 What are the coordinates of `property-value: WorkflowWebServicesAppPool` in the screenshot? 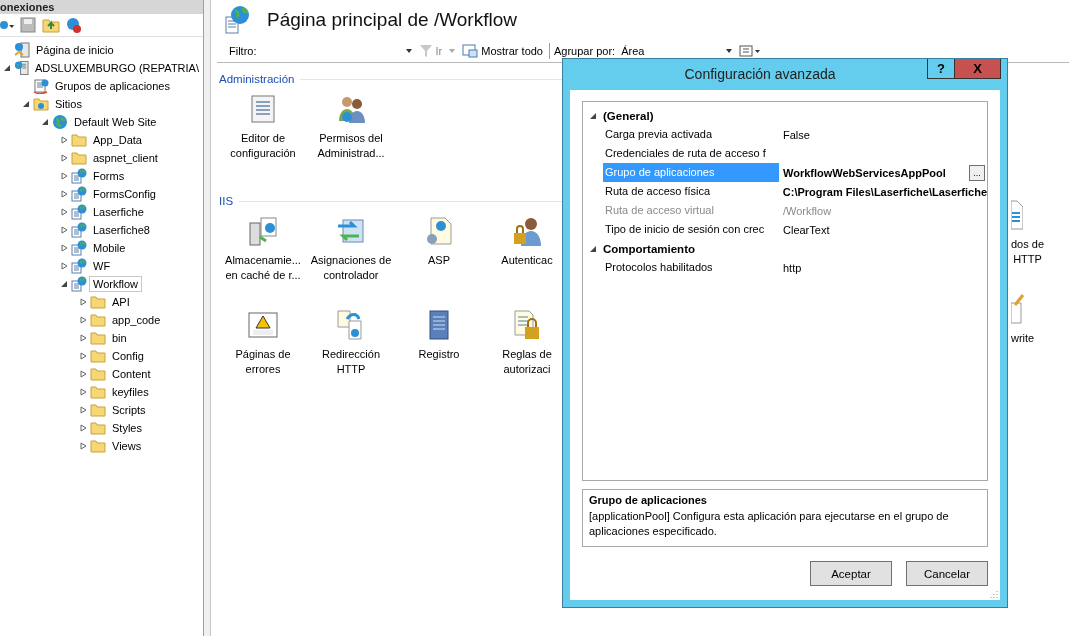 It's located at (864, 172).